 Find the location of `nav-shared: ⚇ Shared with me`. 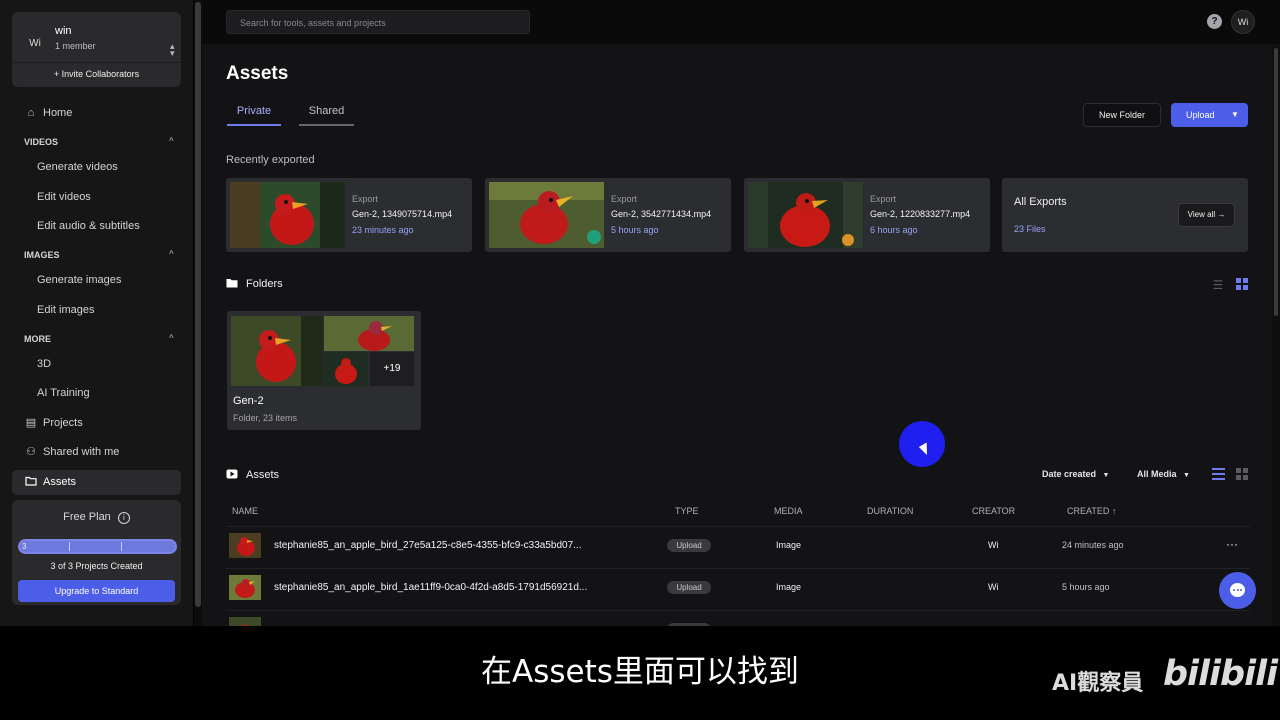

nav-shared: ⚇ Shared with me is located at coordinates (96, 452).